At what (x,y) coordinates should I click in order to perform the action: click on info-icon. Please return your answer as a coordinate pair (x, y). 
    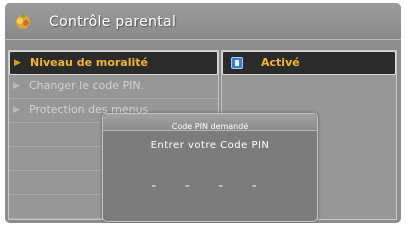
    Looking at the image, I should click on (237, 63).